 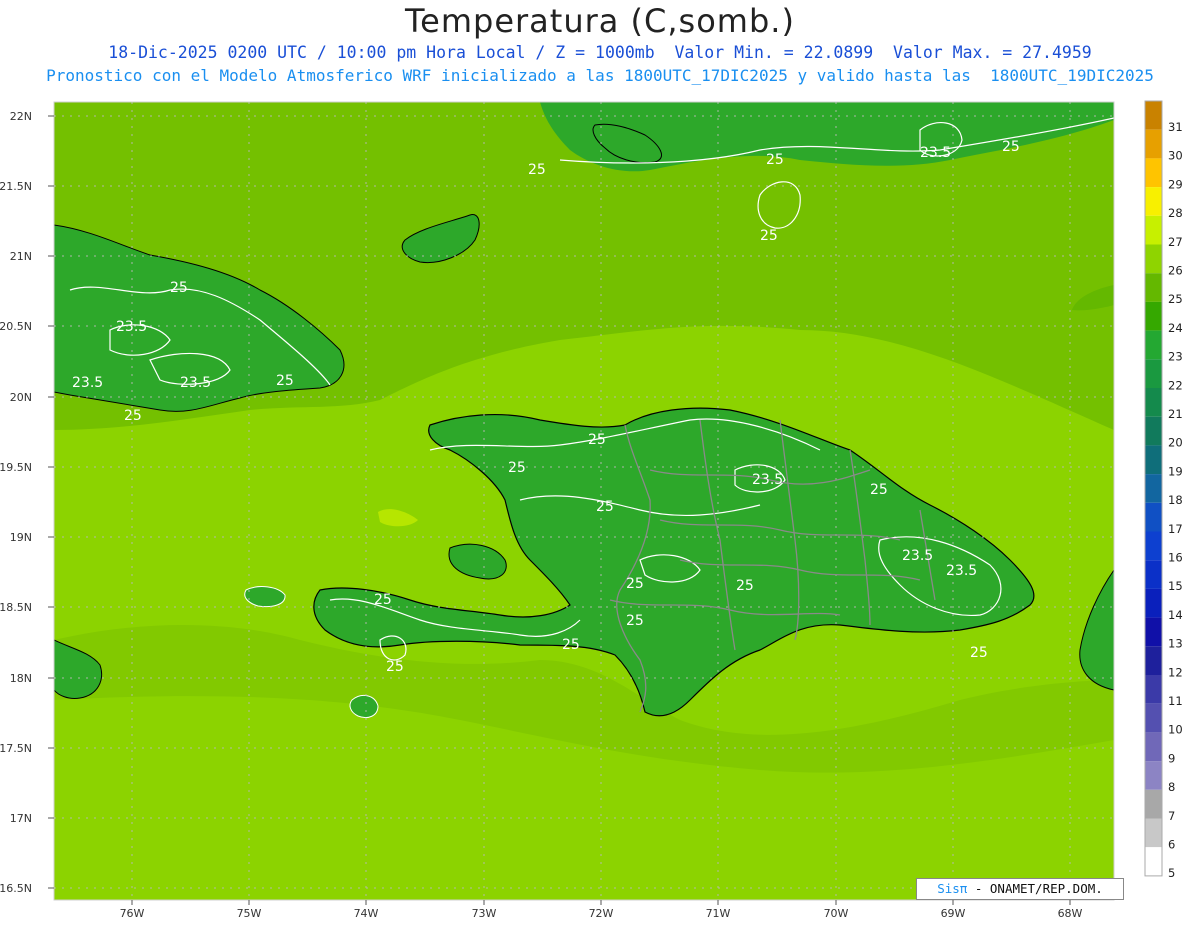 What do you see at coordinates (601, 902) in the screenshot?
I see `longitude-ticks` at bounding box center [601, 902].